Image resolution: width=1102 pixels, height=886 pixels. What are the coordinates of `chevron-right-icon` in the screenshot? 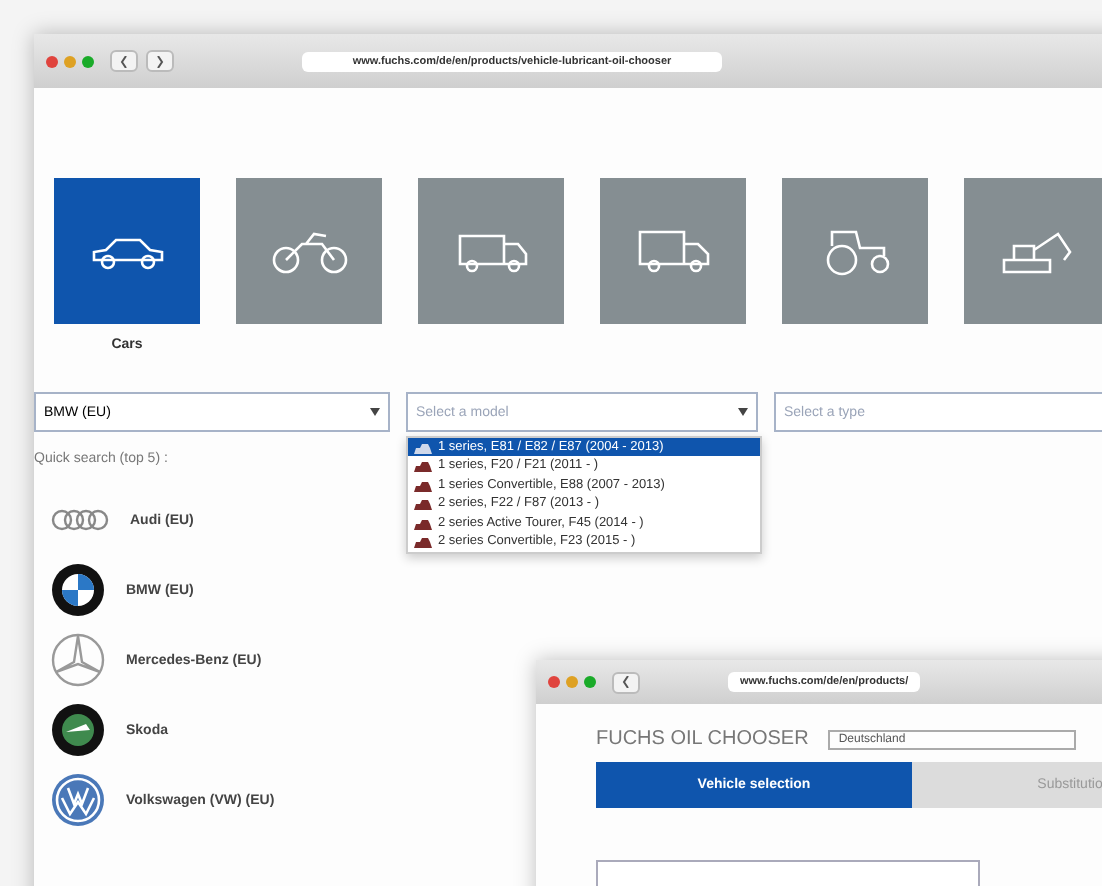 It's located at (160, 61).